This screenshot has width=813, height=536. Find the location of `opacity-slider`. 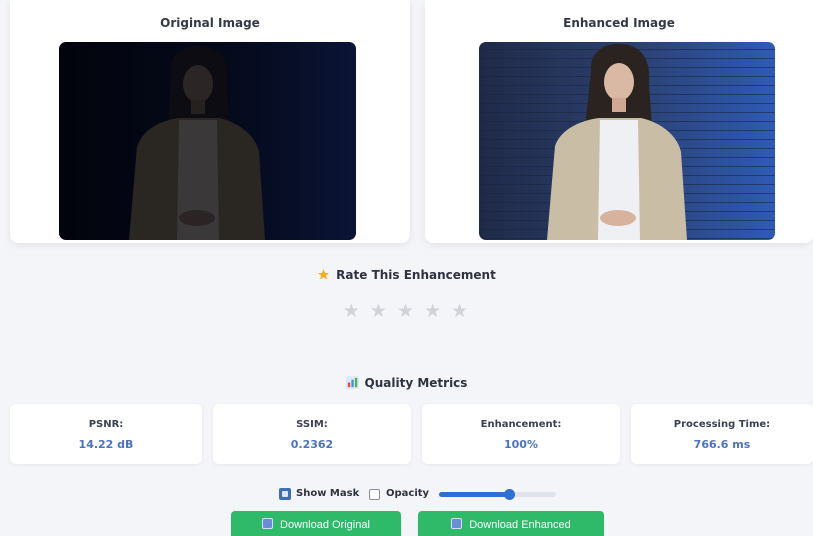

opacity-slider is located at coordinates (497, 494).